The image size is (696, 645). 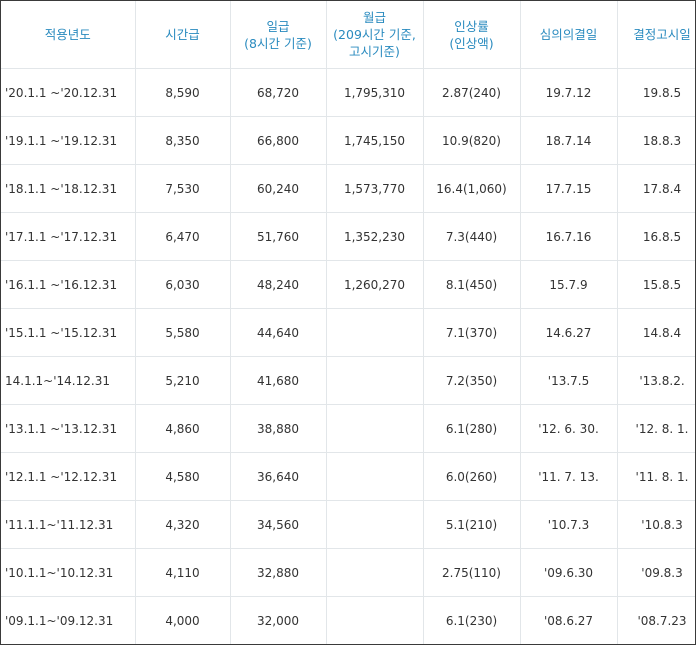 What do you see at coordinates (183, 572) in the screenshot?
I see `hourly-wage-cell: 4,110` at bounding box center [183, 572].